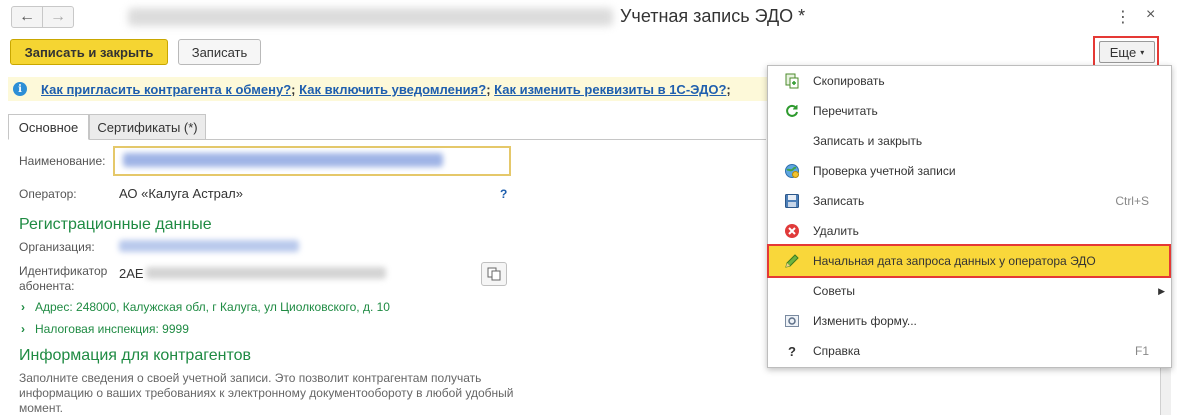 This screenshot has height=416, width=1177. Describe the element at coordinates (89, 52) in the screenshot. I see `save-and-close-button: Записать и закрыть` at that location.